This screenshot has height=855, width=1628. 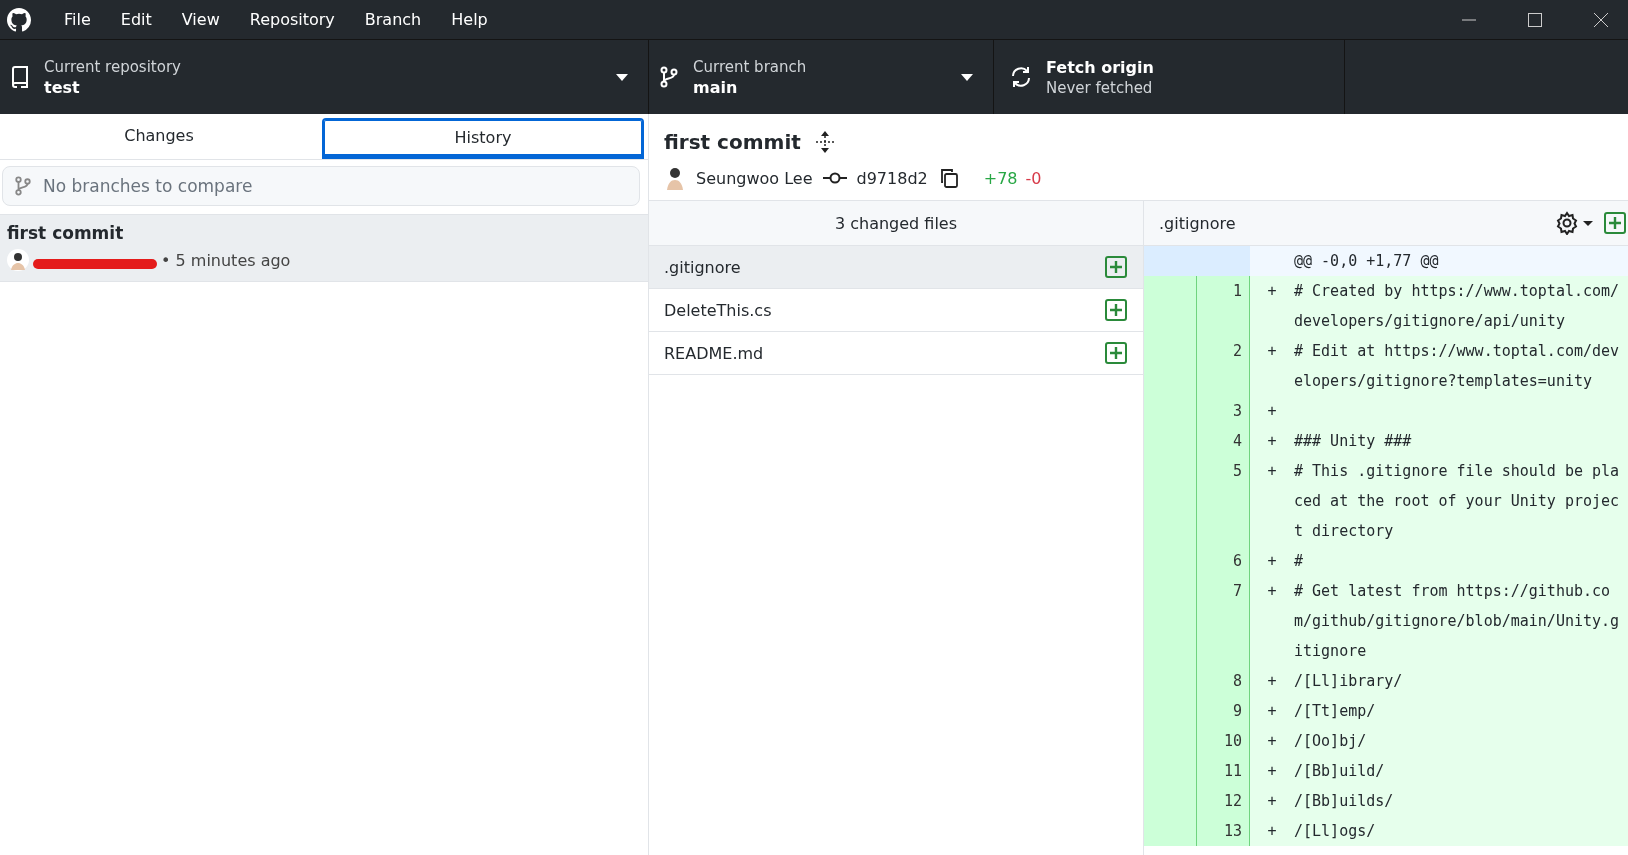 I want to click on menu-item: Help, so click(x=469, y=19).